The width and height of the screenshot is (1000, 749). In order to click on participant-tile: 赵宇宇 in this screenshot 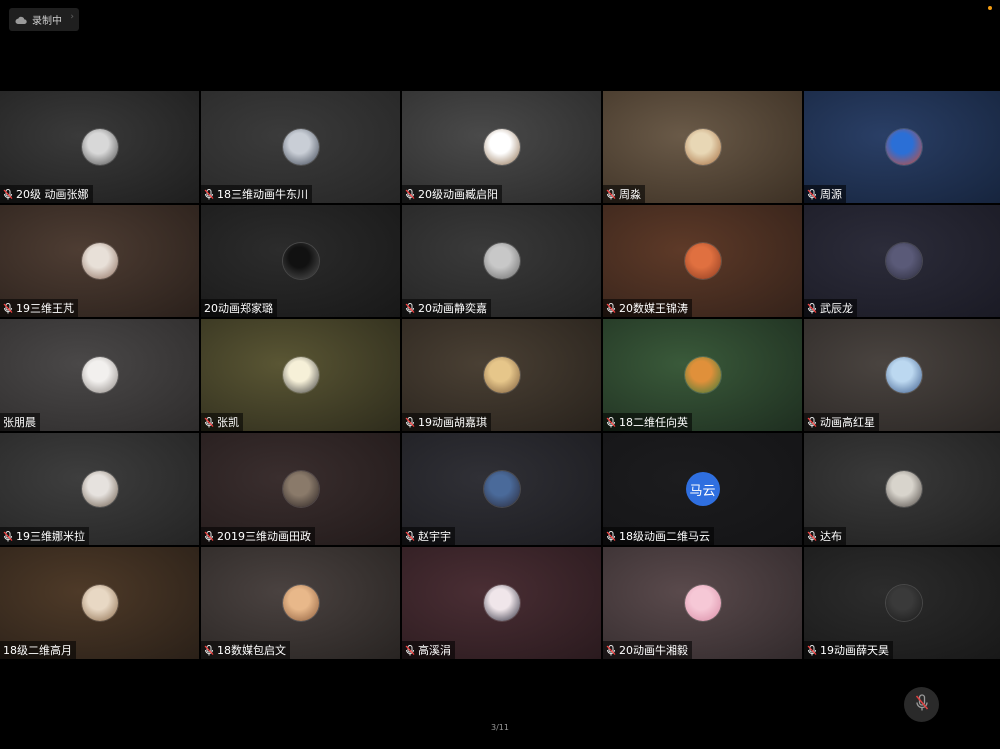, I will do `click(501, 489)`.